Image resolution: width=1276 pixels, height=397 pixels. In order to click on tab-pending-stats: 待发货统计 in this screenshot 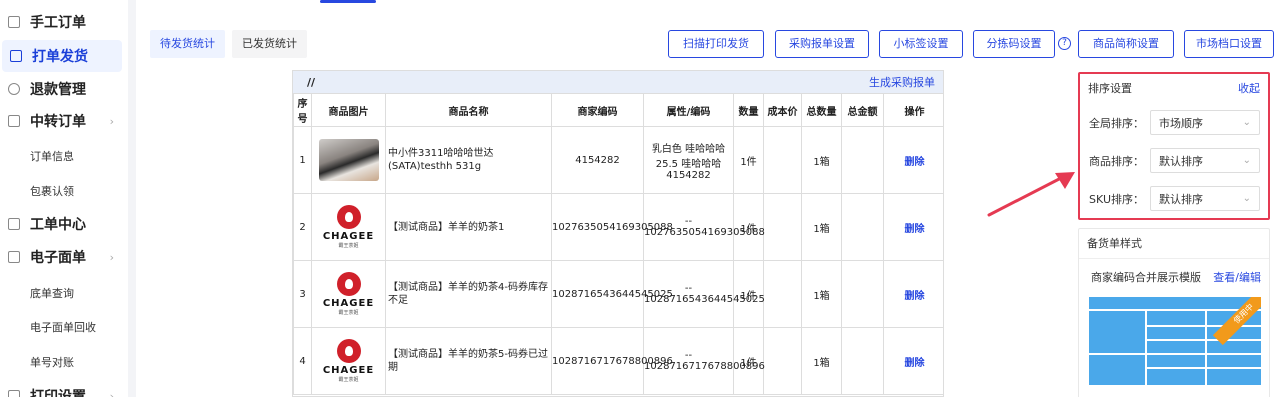, I will do `click(187, 44)`.